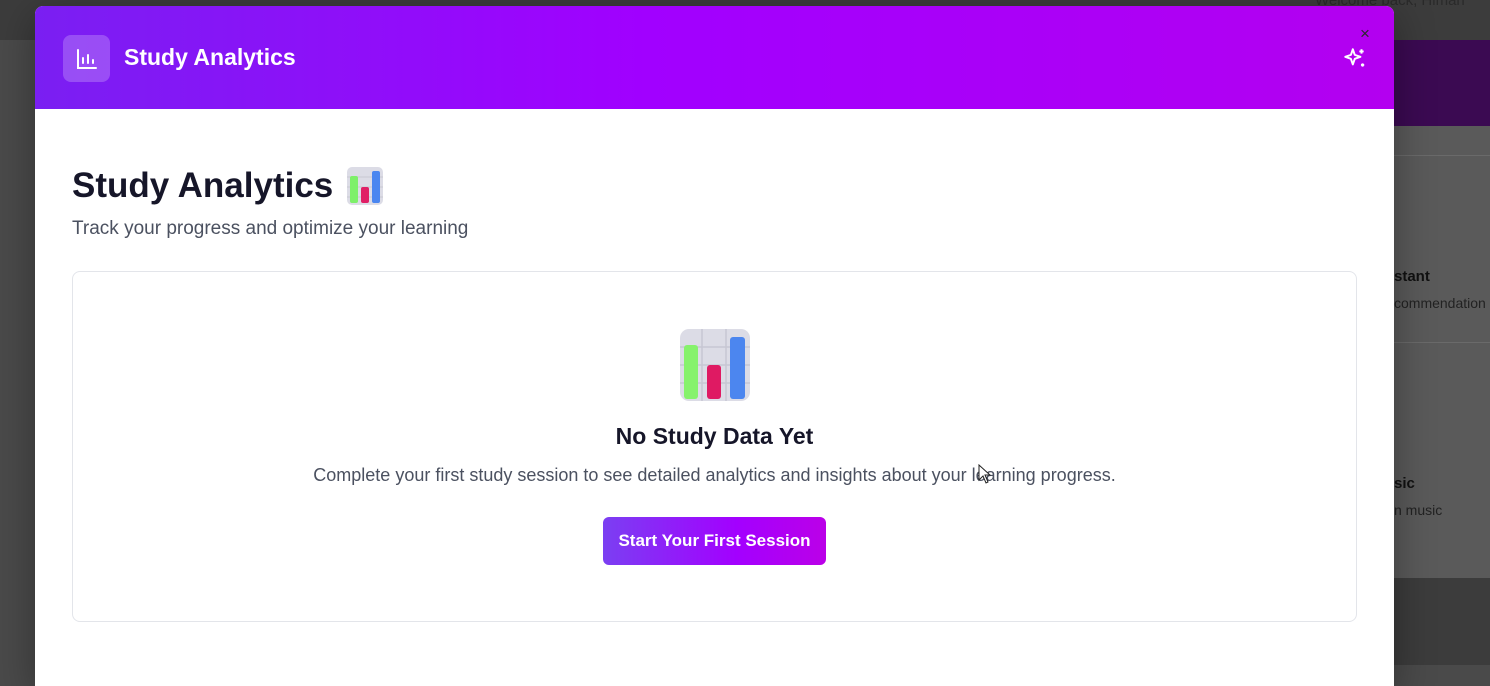  Describe the element at coordinates (210, 57) in the screenshot. I see `modal-title: Study Analytics` at that location.